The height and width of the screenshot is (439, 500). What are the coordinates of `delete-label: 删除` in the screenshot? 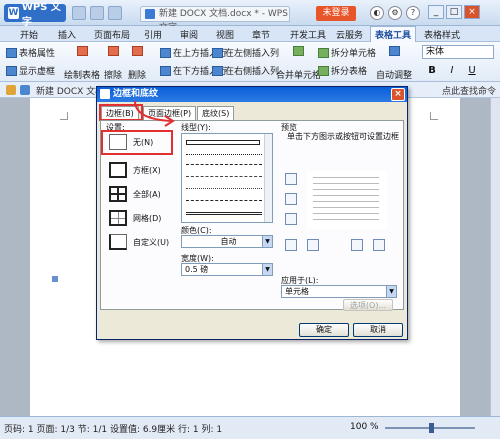 It's located at (137, 76).